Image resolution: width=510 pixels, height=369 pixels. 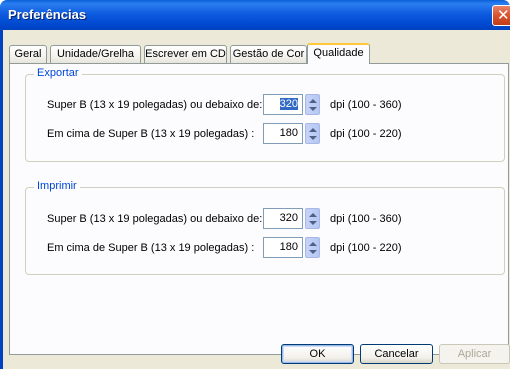 I want to click on export-small-dpi-input: 320, so click(x=283, y=104).